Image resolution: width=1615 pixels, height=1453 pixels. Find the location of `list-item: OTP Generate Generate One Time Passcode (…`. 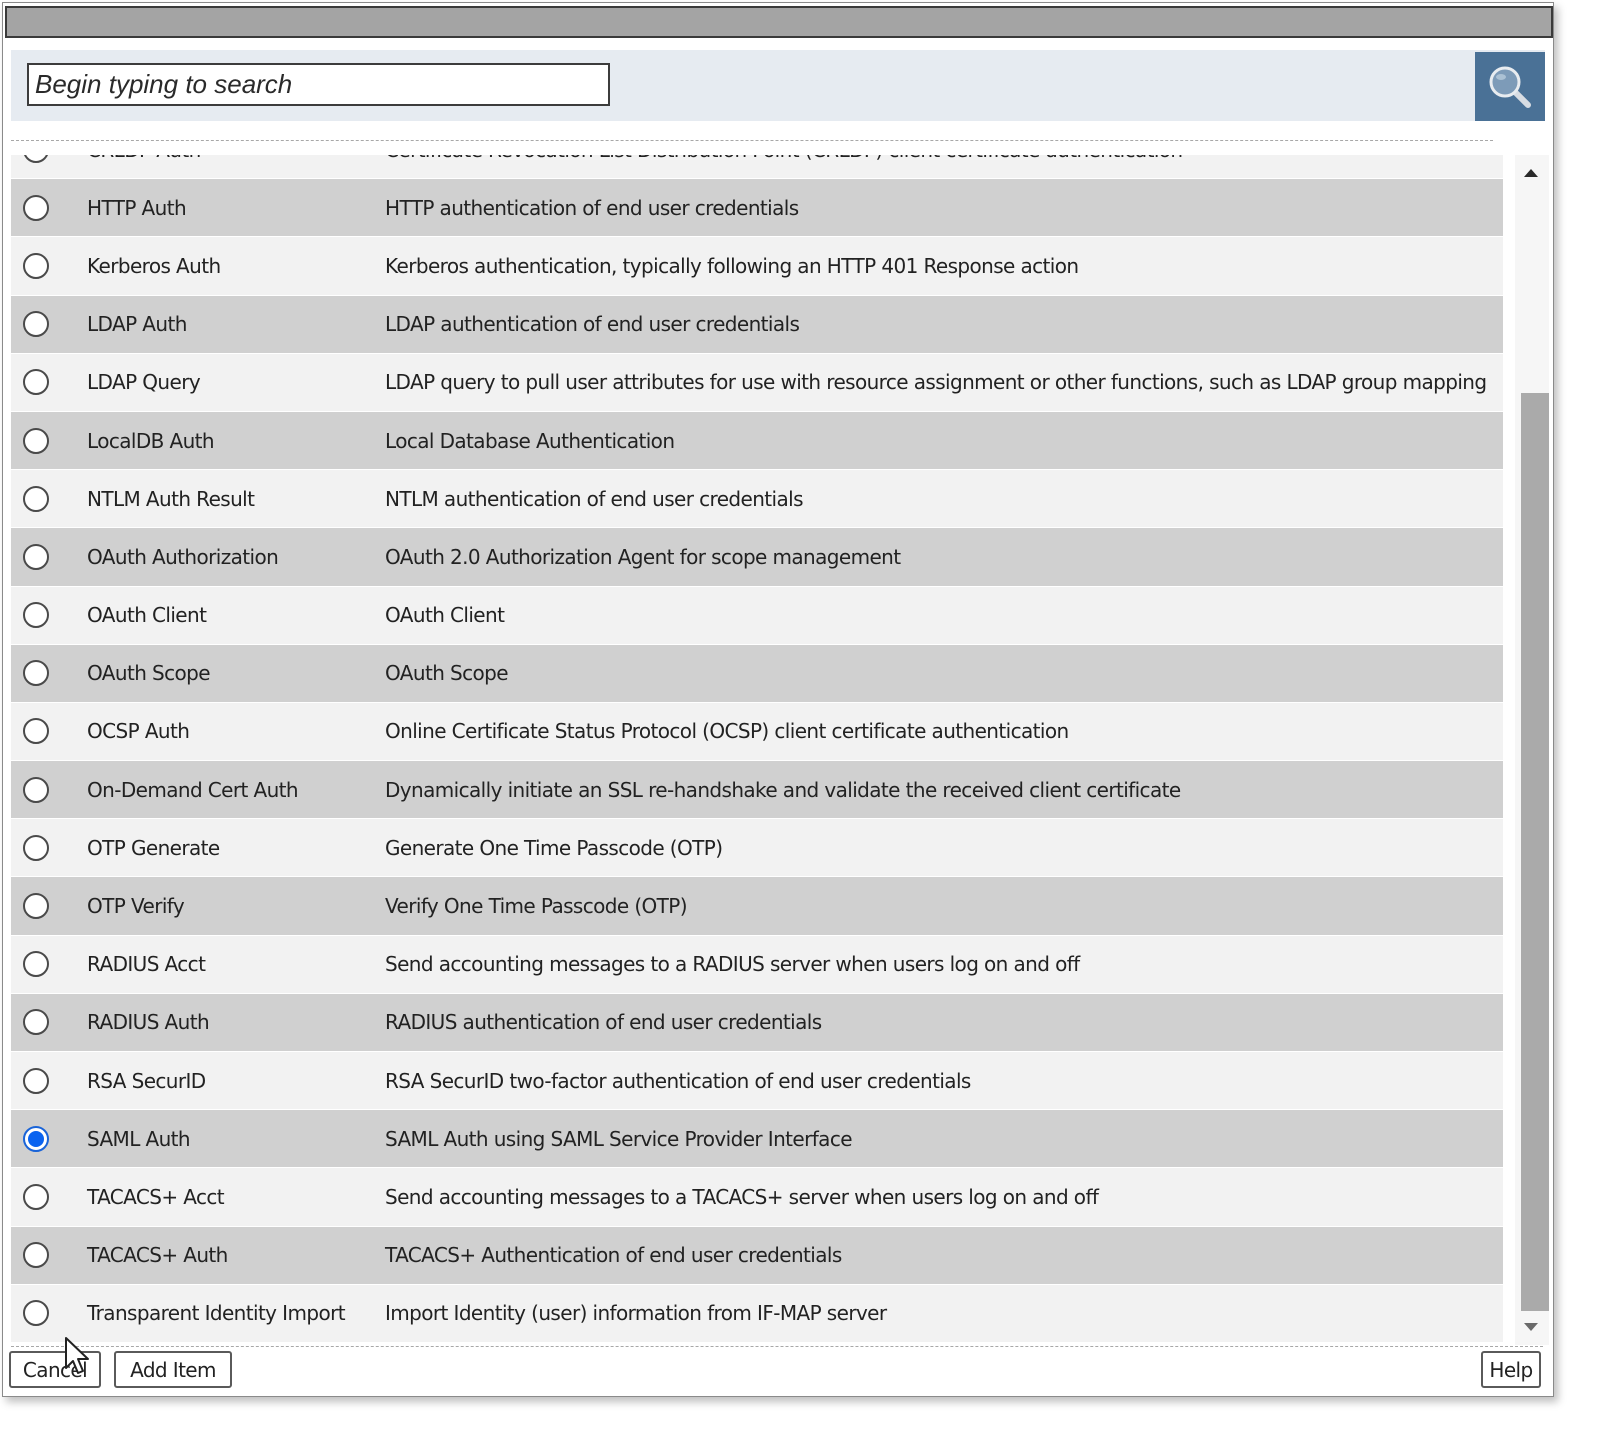

list-item: OTP Generate Generate One Time Passcode (… is located at coordinates (757, 848).